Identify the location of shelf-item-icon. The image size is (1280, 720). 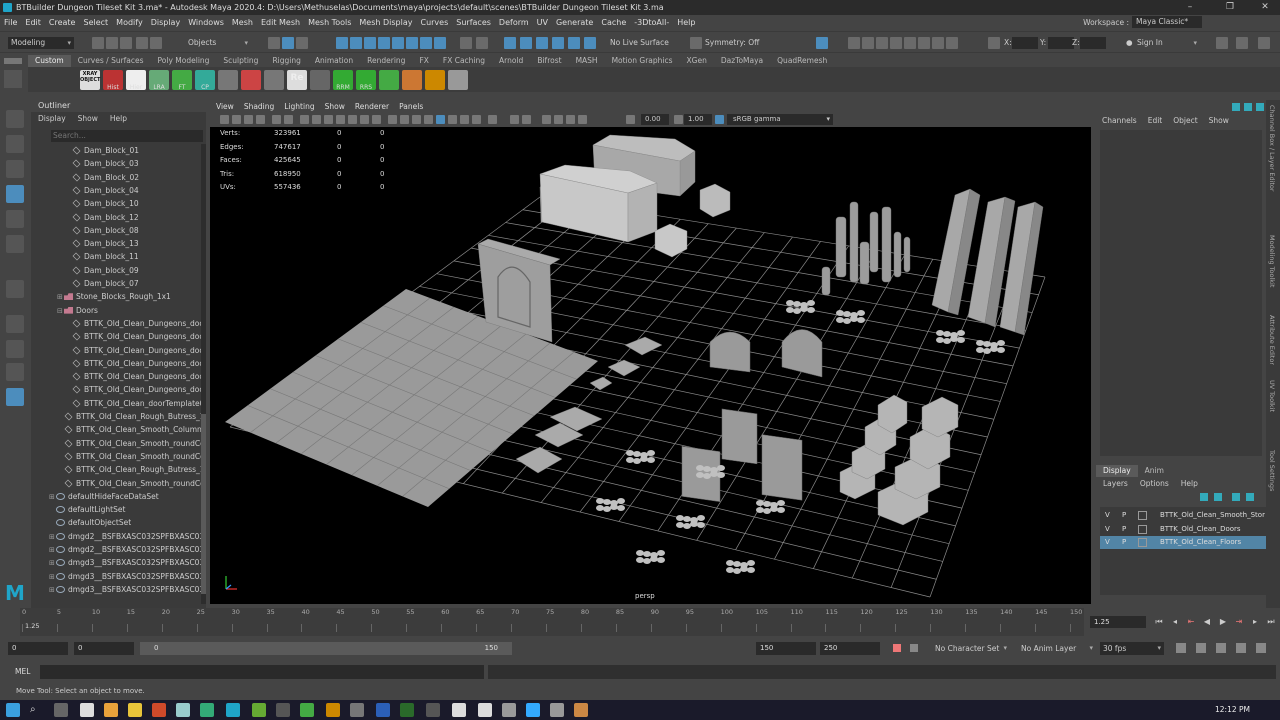
(412, 80).